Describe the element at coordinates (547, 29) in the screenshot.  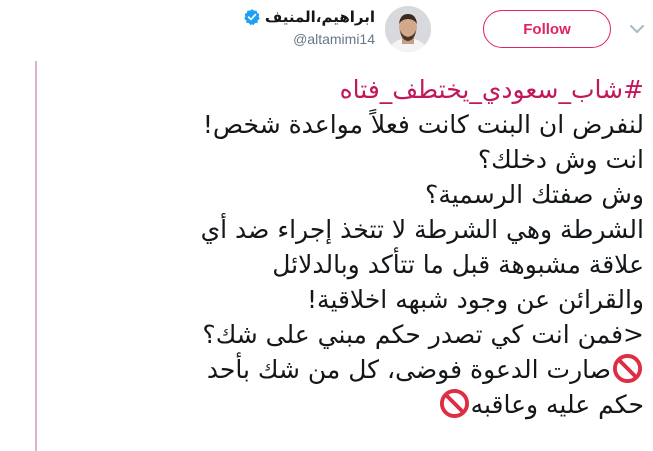
I see `follow-button: Follow` at that location.